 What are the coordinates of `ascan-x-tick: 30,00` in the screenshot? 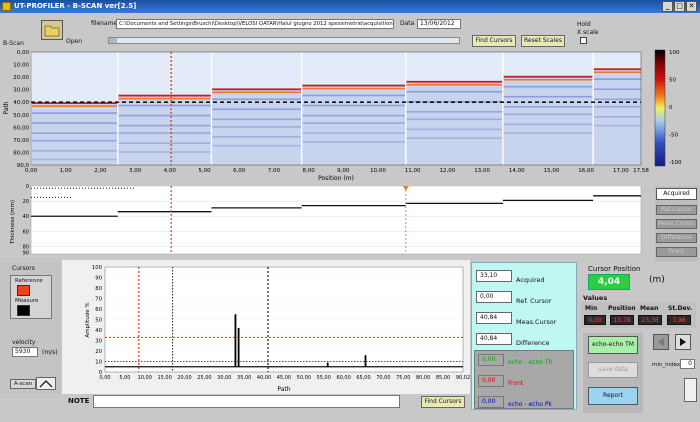 It's located at (224, 378).